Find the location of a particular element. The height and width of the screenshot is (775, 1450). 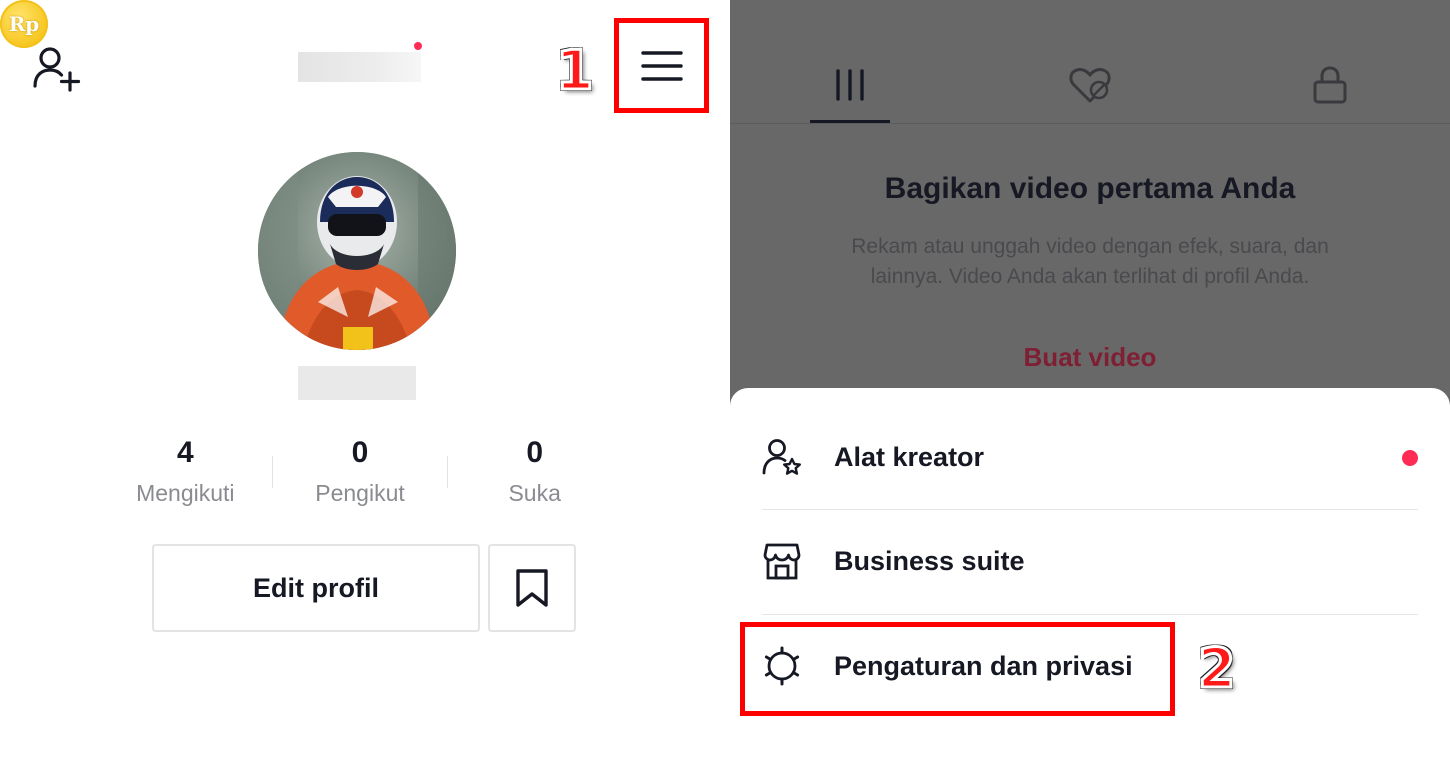

profile-tabs is located at coordinates (1090, 82).